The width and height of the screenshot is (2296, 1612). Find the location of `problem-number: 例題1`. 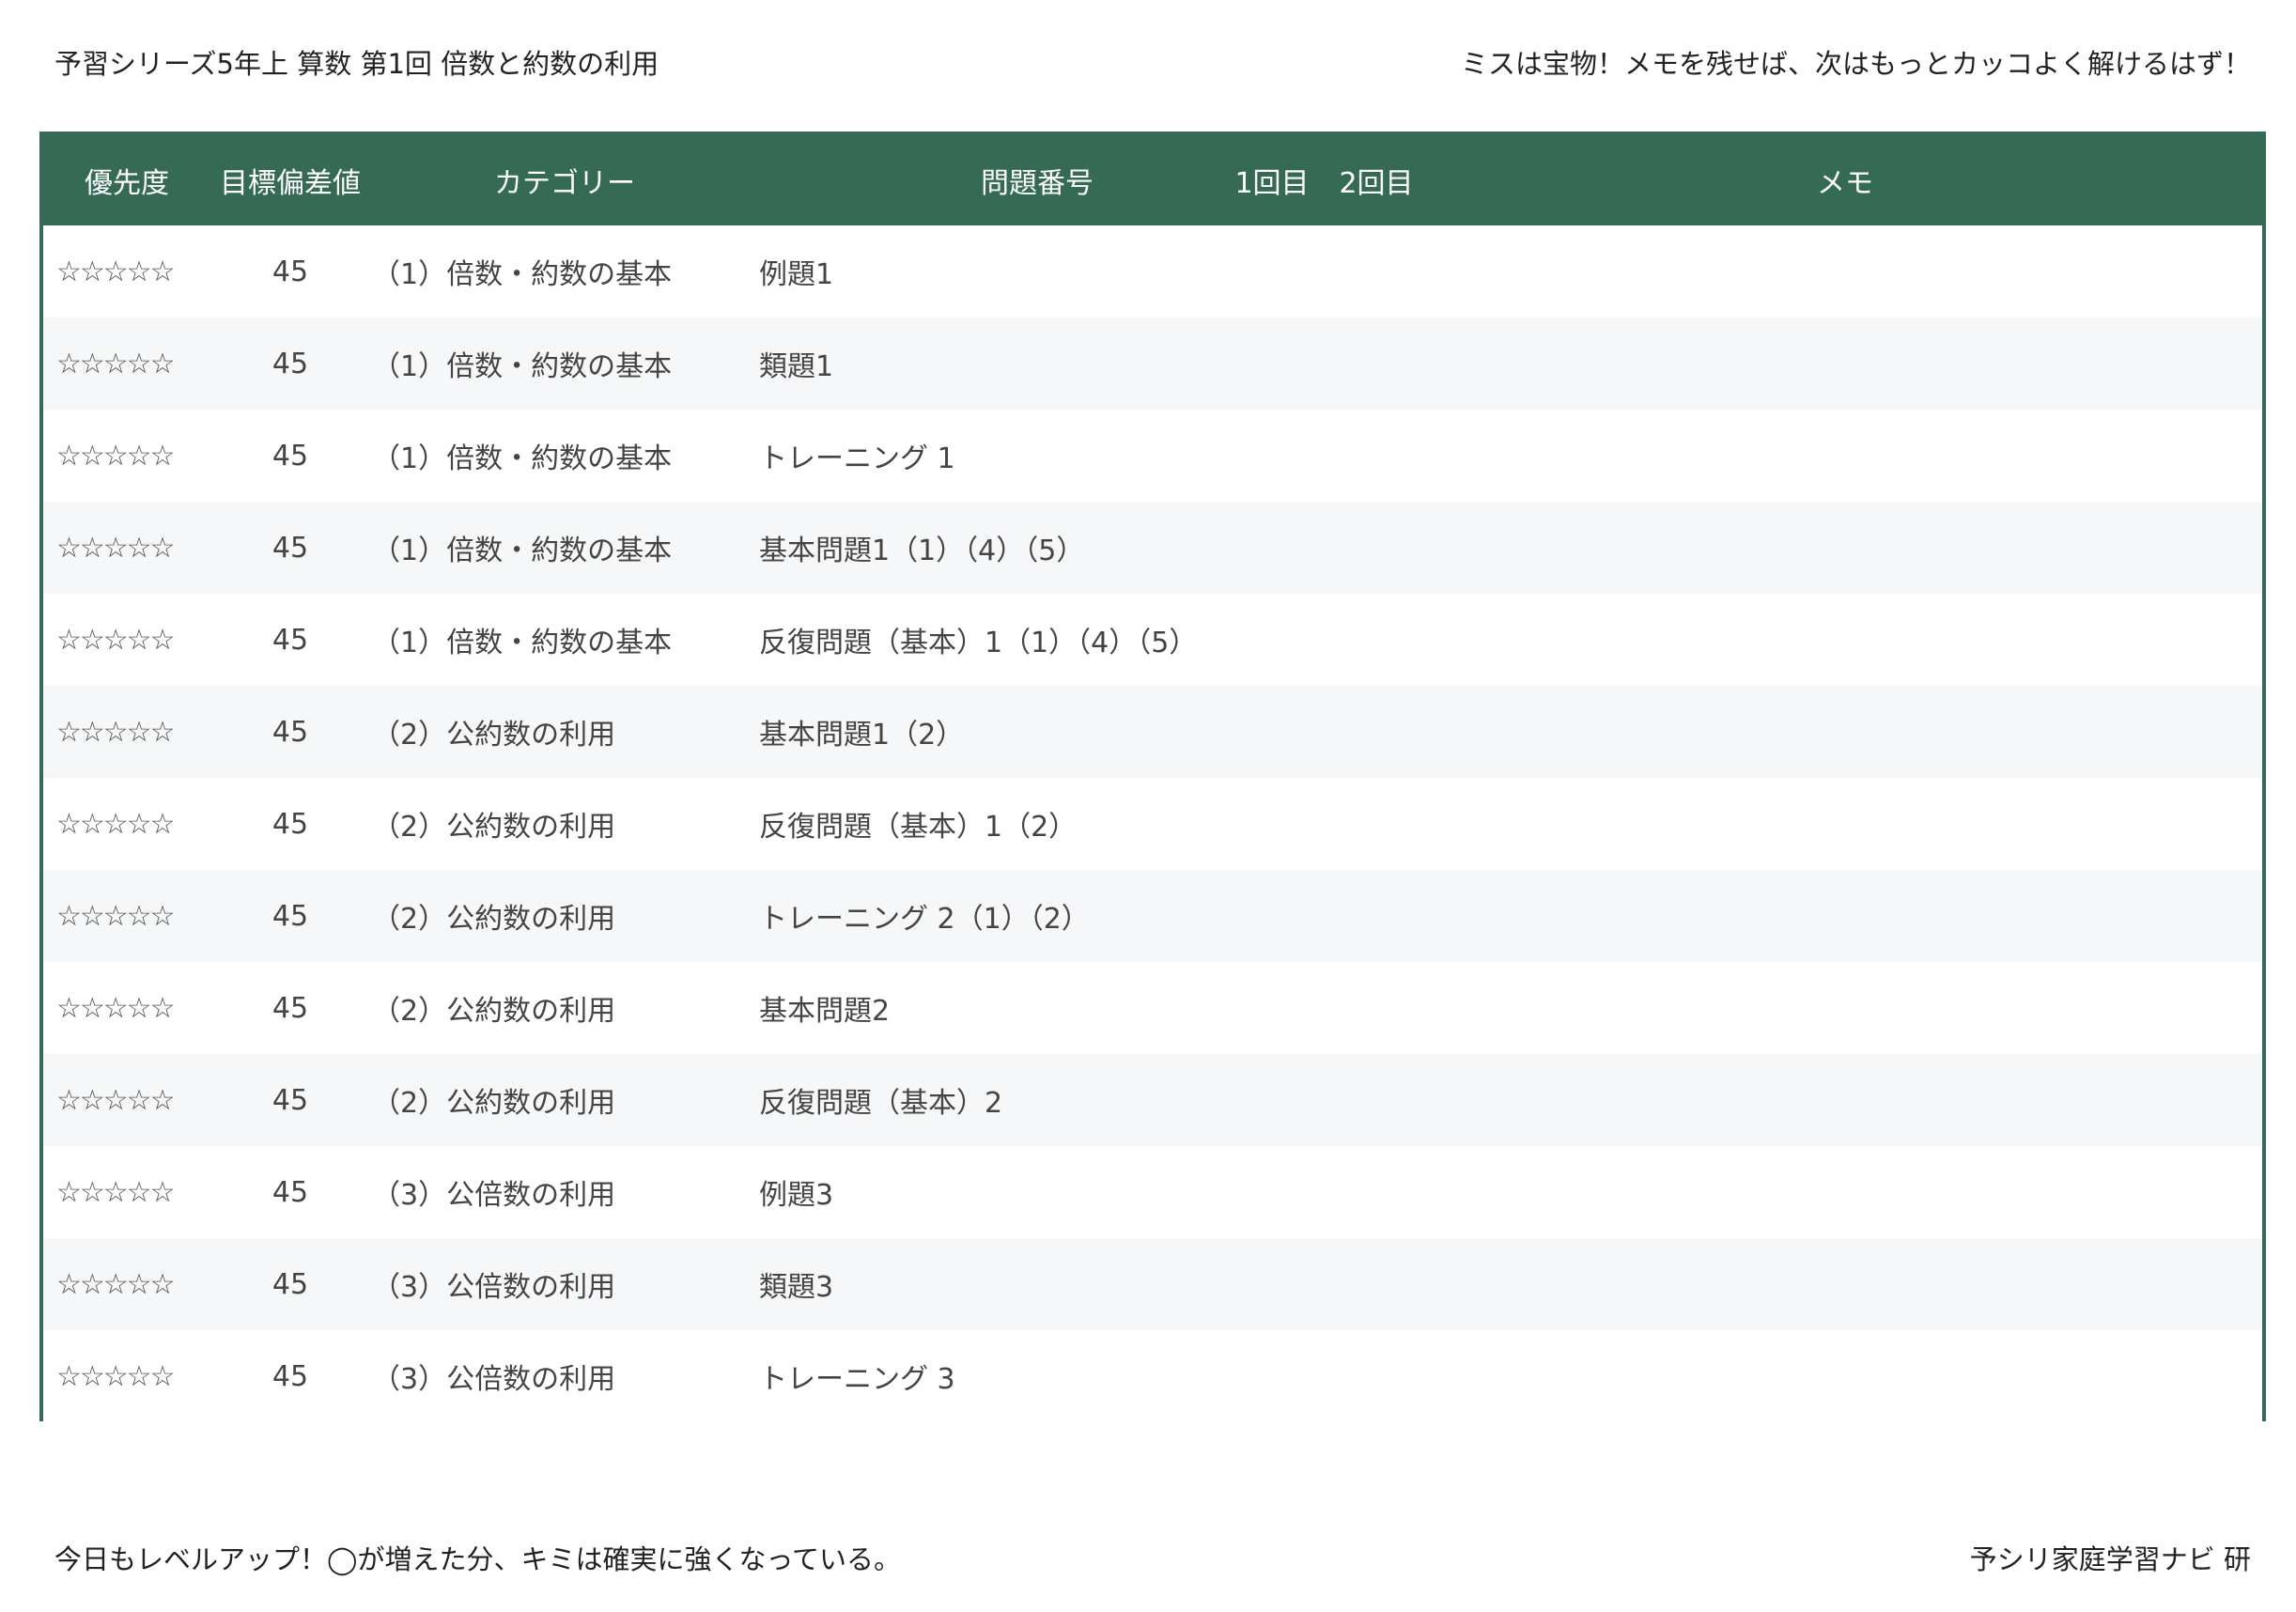

problem-number: 例題1 is located at coordinates (796, 274).